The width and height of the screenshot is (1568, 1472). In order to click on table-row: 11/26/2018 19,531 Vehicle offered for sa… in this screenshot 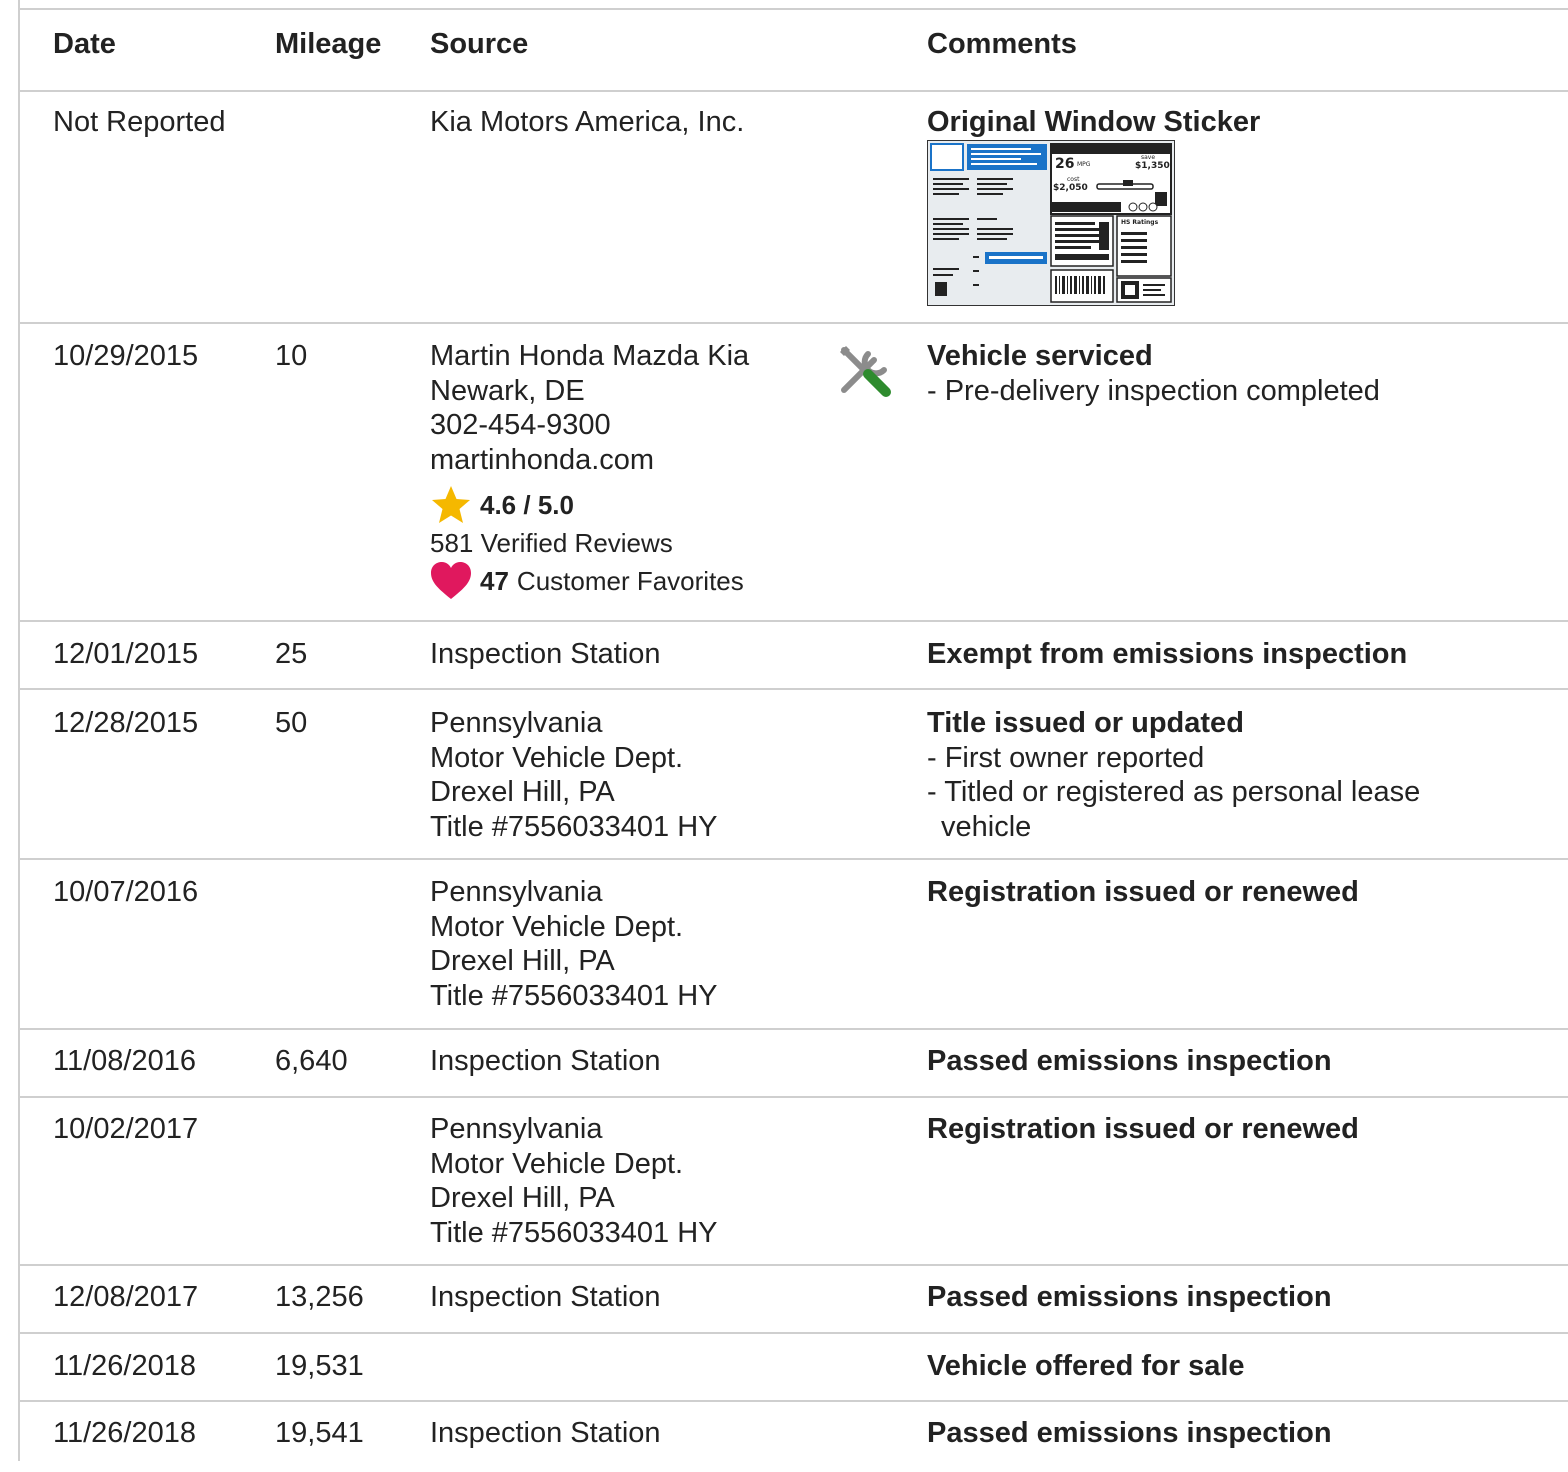, I will do `click(794, 1368)`.